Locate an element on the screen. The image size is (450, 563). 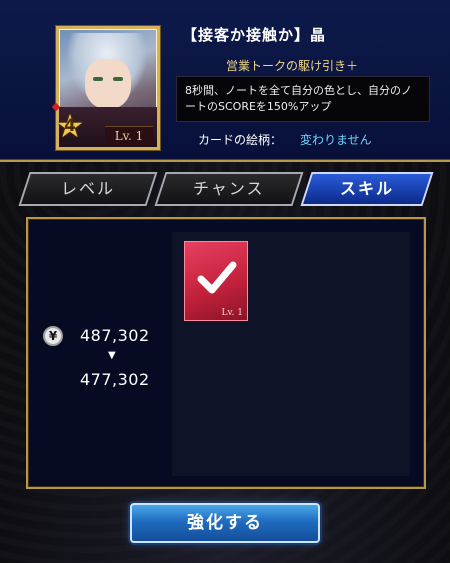
card-title: 【接客か接触か】晶 is located at coordinates (254, 35).